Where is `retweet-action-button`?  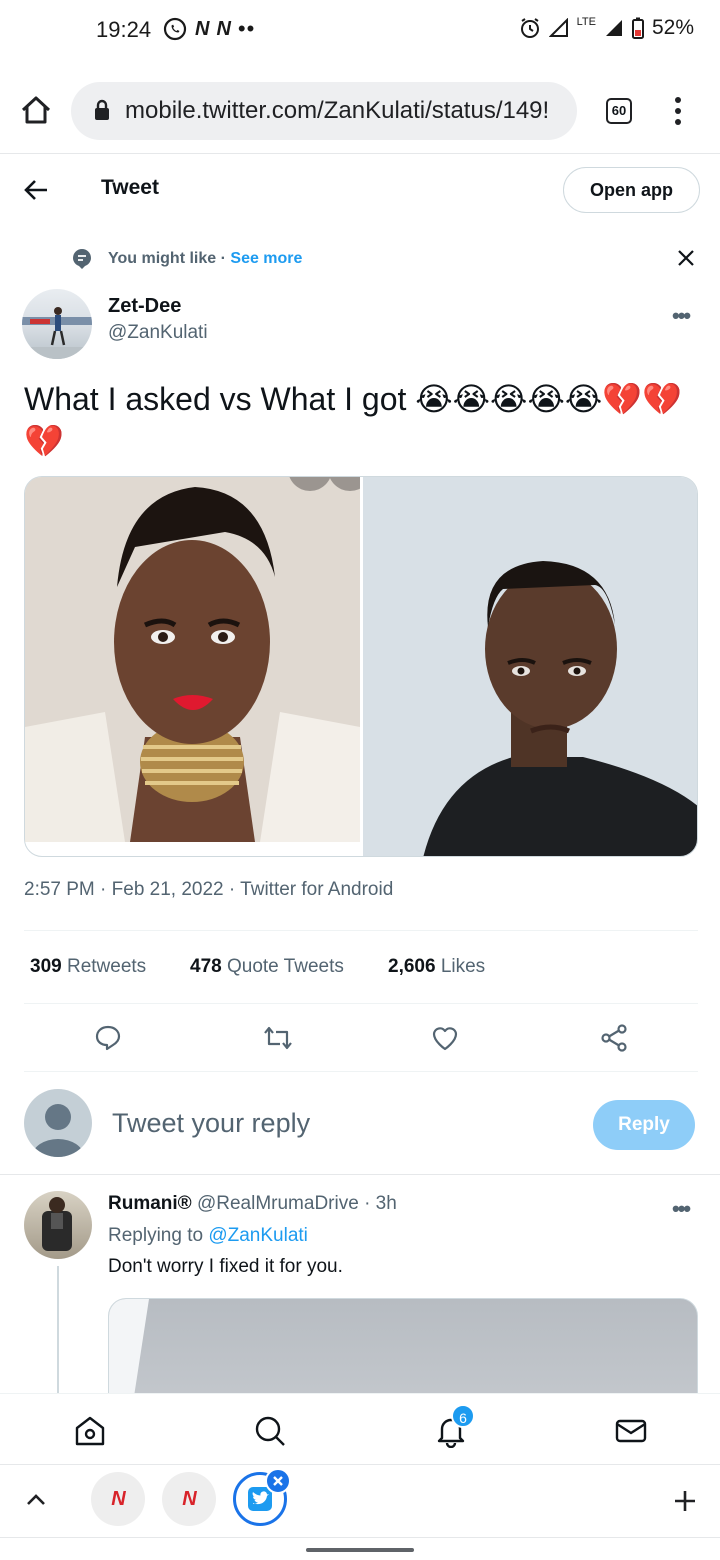 retweet-action-button is located at coordinates (277, 1038).